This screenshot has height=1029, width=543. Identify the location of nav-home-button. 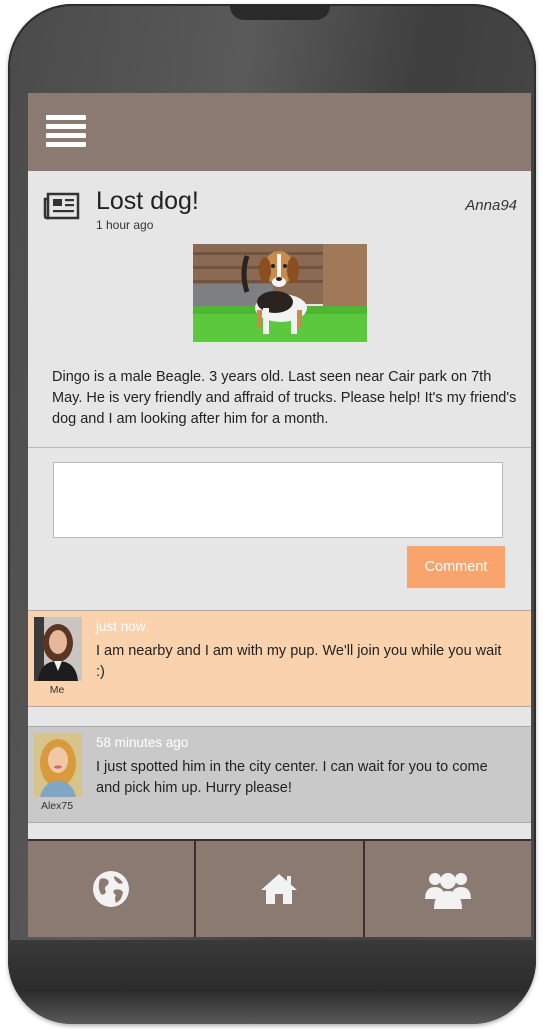
(280, 889).